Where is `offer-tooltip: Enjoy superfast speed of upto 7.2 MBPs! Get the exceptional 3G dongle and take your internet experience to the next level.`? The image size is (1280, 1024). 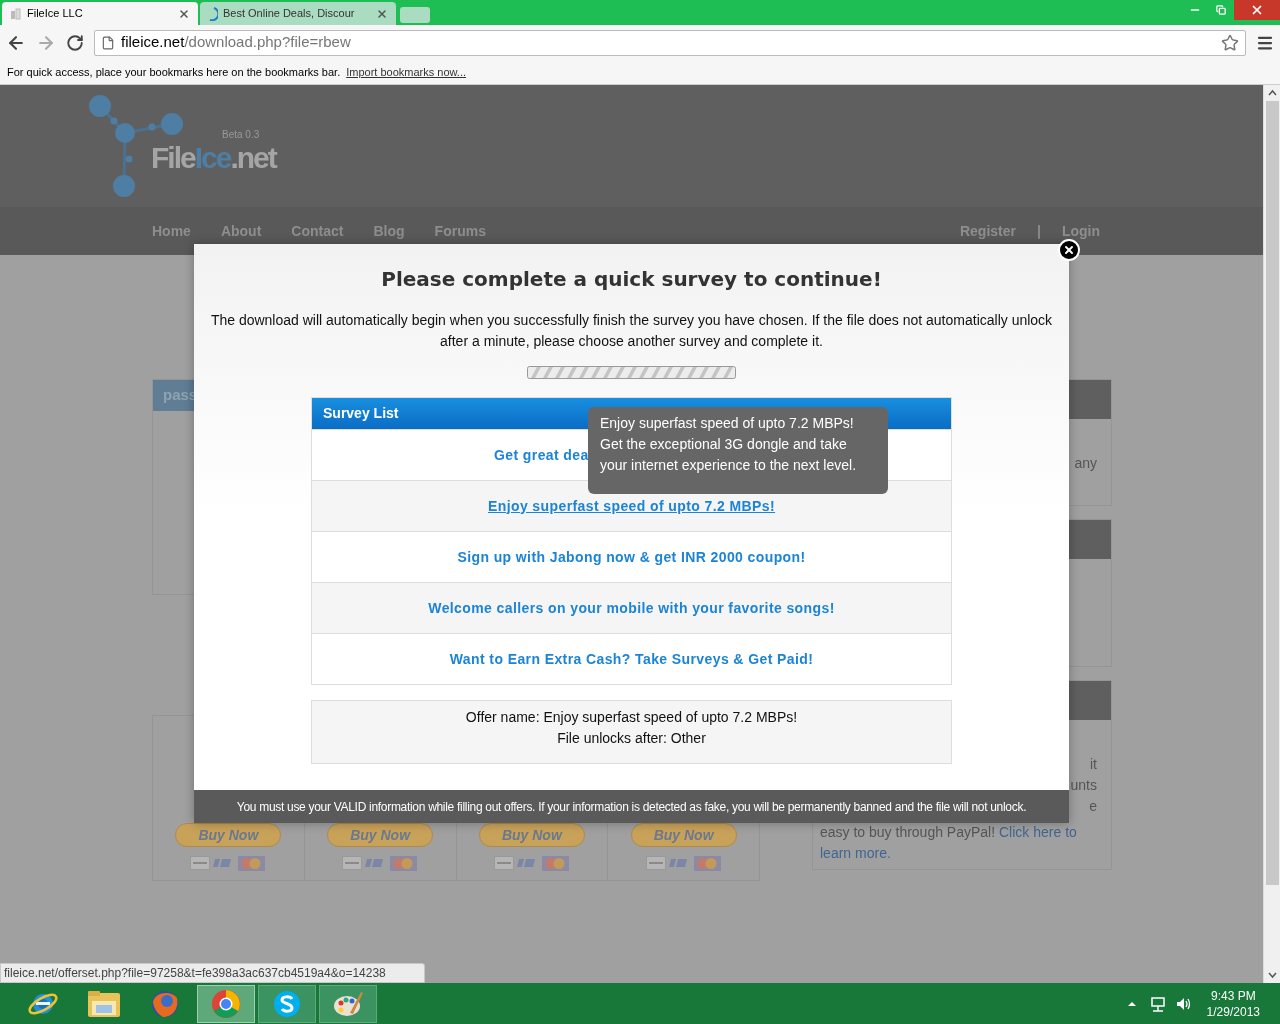 offer-tooltip: Enjoy superfast speed of upto 7.2 MBPs! Get the exceptional 3G dongle and take your internet experience to the next level. is located at coordinates (738, 450).